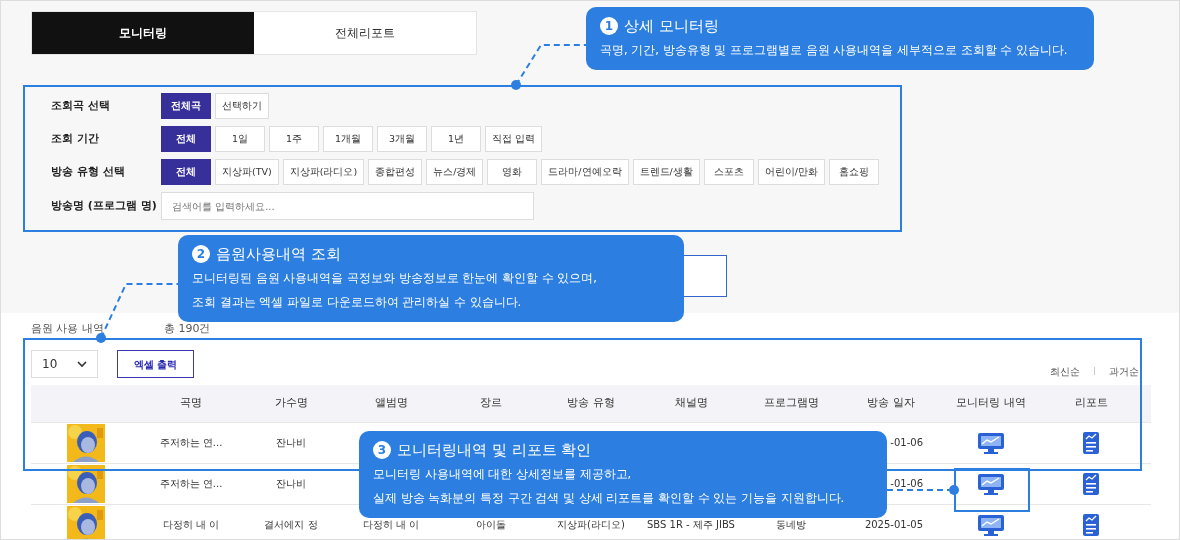 This screenshot has height=540, width=1180. I want to click on table-cell-text: 2025-01-05, so click(893, 525).